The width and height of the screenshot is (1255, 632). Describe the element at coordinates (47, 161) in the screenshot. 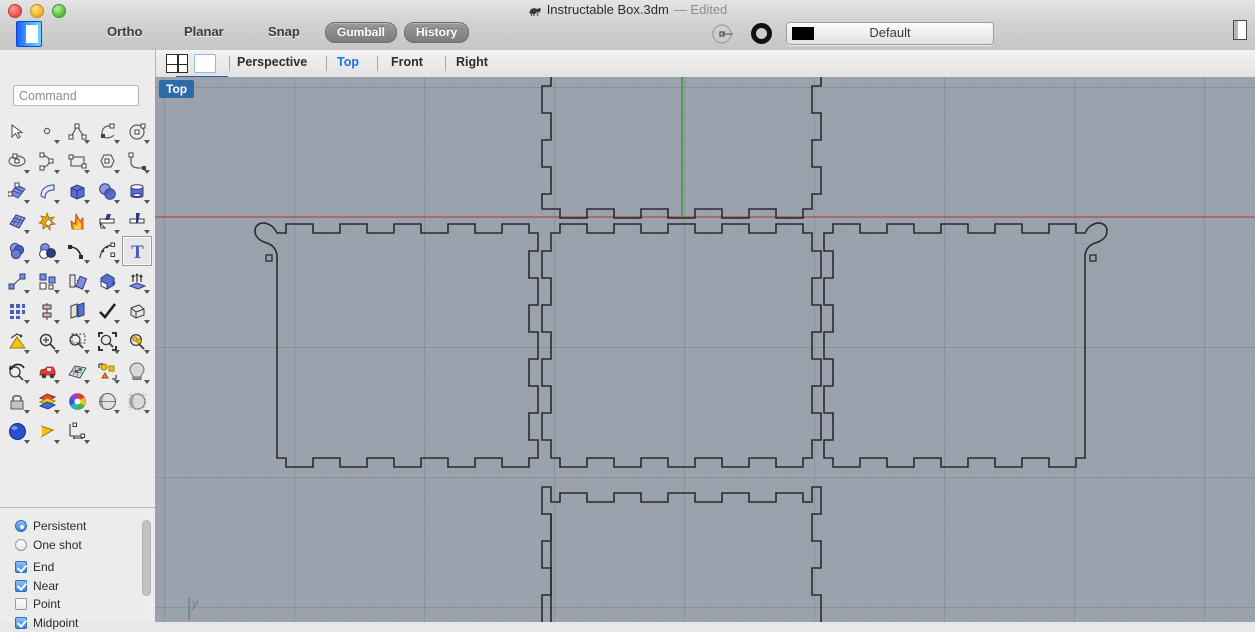

I see `arc-icon` at that location.